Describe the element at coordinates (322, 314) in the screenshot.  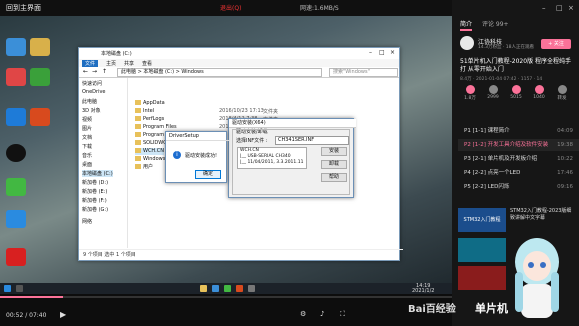
I see `volume-icon: ♪` at that location.